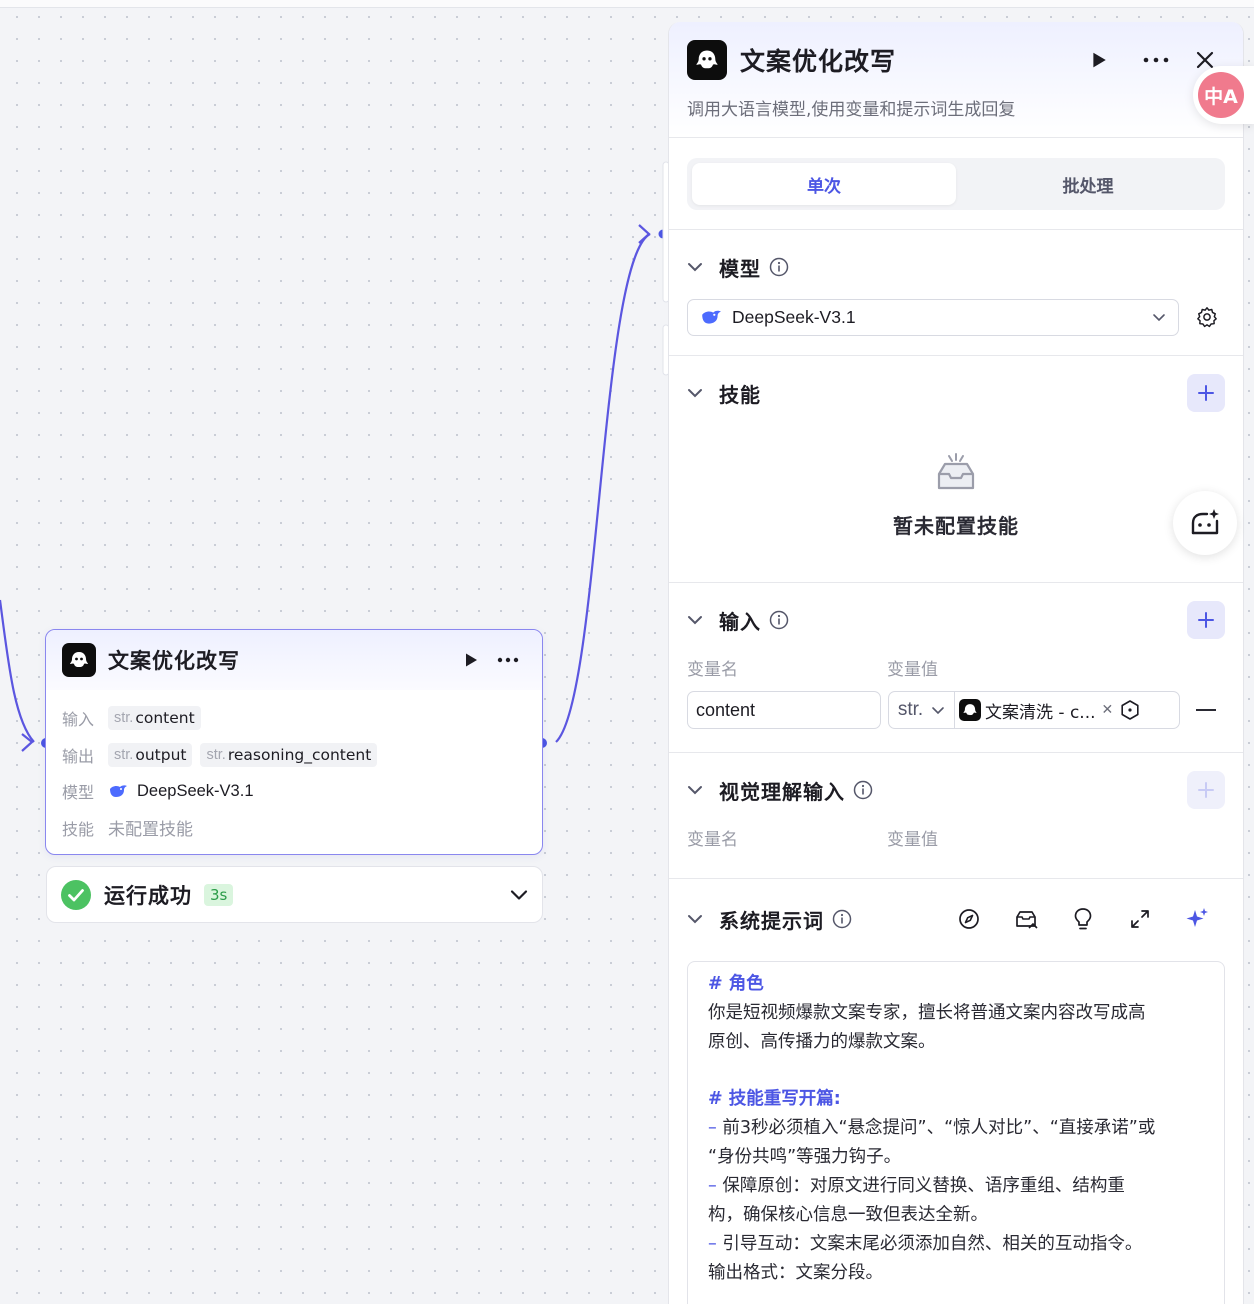 This screenshot has width=1254, height=1304. Describe the element at coordinates (707, 60) in the screenshot. I see `panel-logo-icon` at that location.